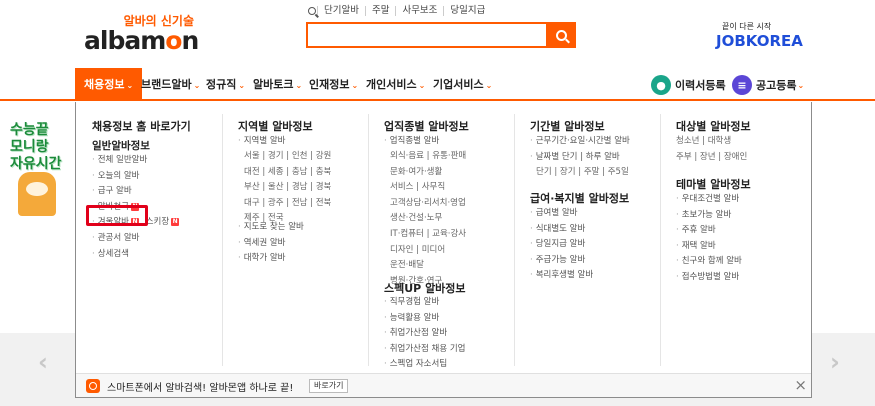  What do you see at coordinates (661, 85) in the screenshot?
I see `user-icon: ●` at bounding box center [661, 85].